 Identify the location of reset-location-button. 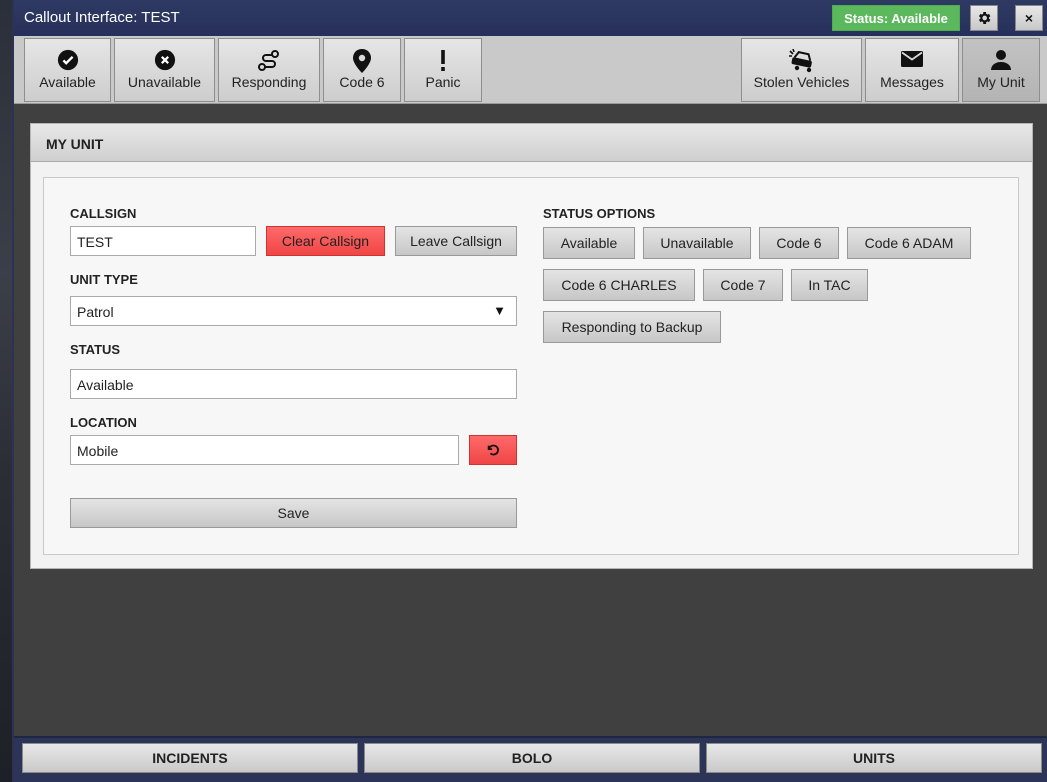
(493, 450).